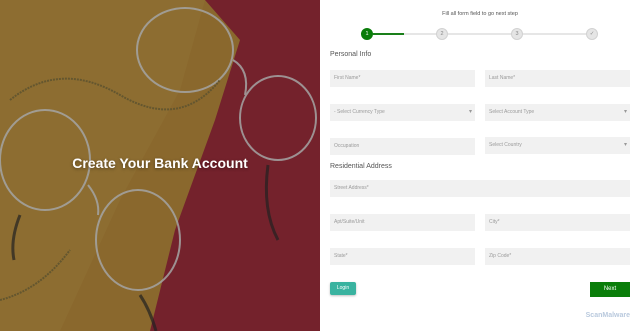 The height and width of the screenshot is (331, 640). What do you see at coordinates (592, 34) in the screenshot?
I see `step-4-check-icon: ✓` at bounding box center [592, 34].